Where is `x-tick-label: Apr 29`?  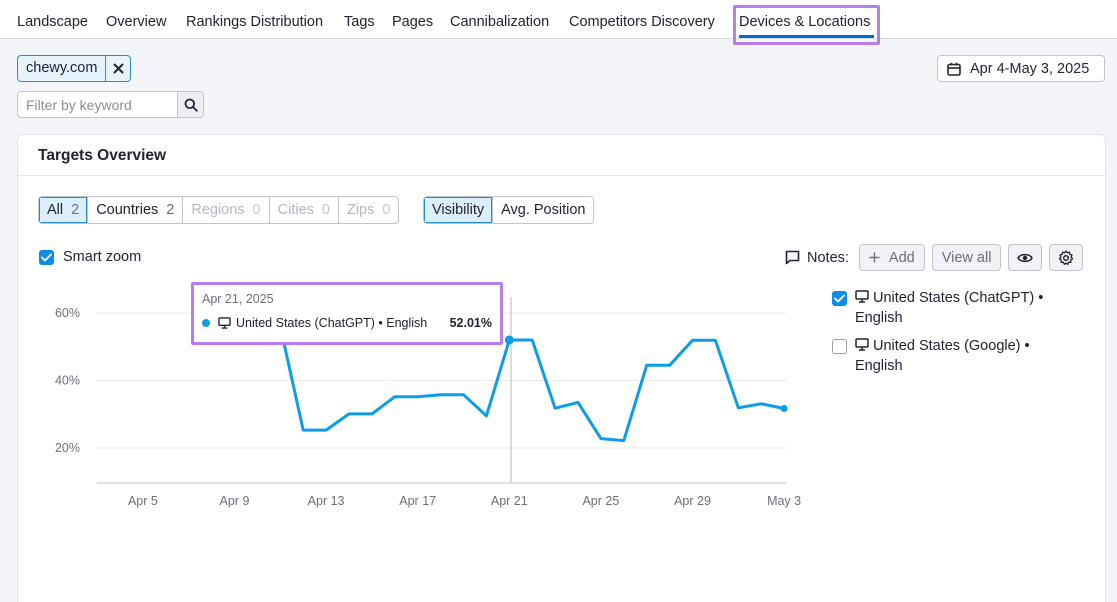
x-tick-label: Apr 29 is located at coordinates (692, 501).